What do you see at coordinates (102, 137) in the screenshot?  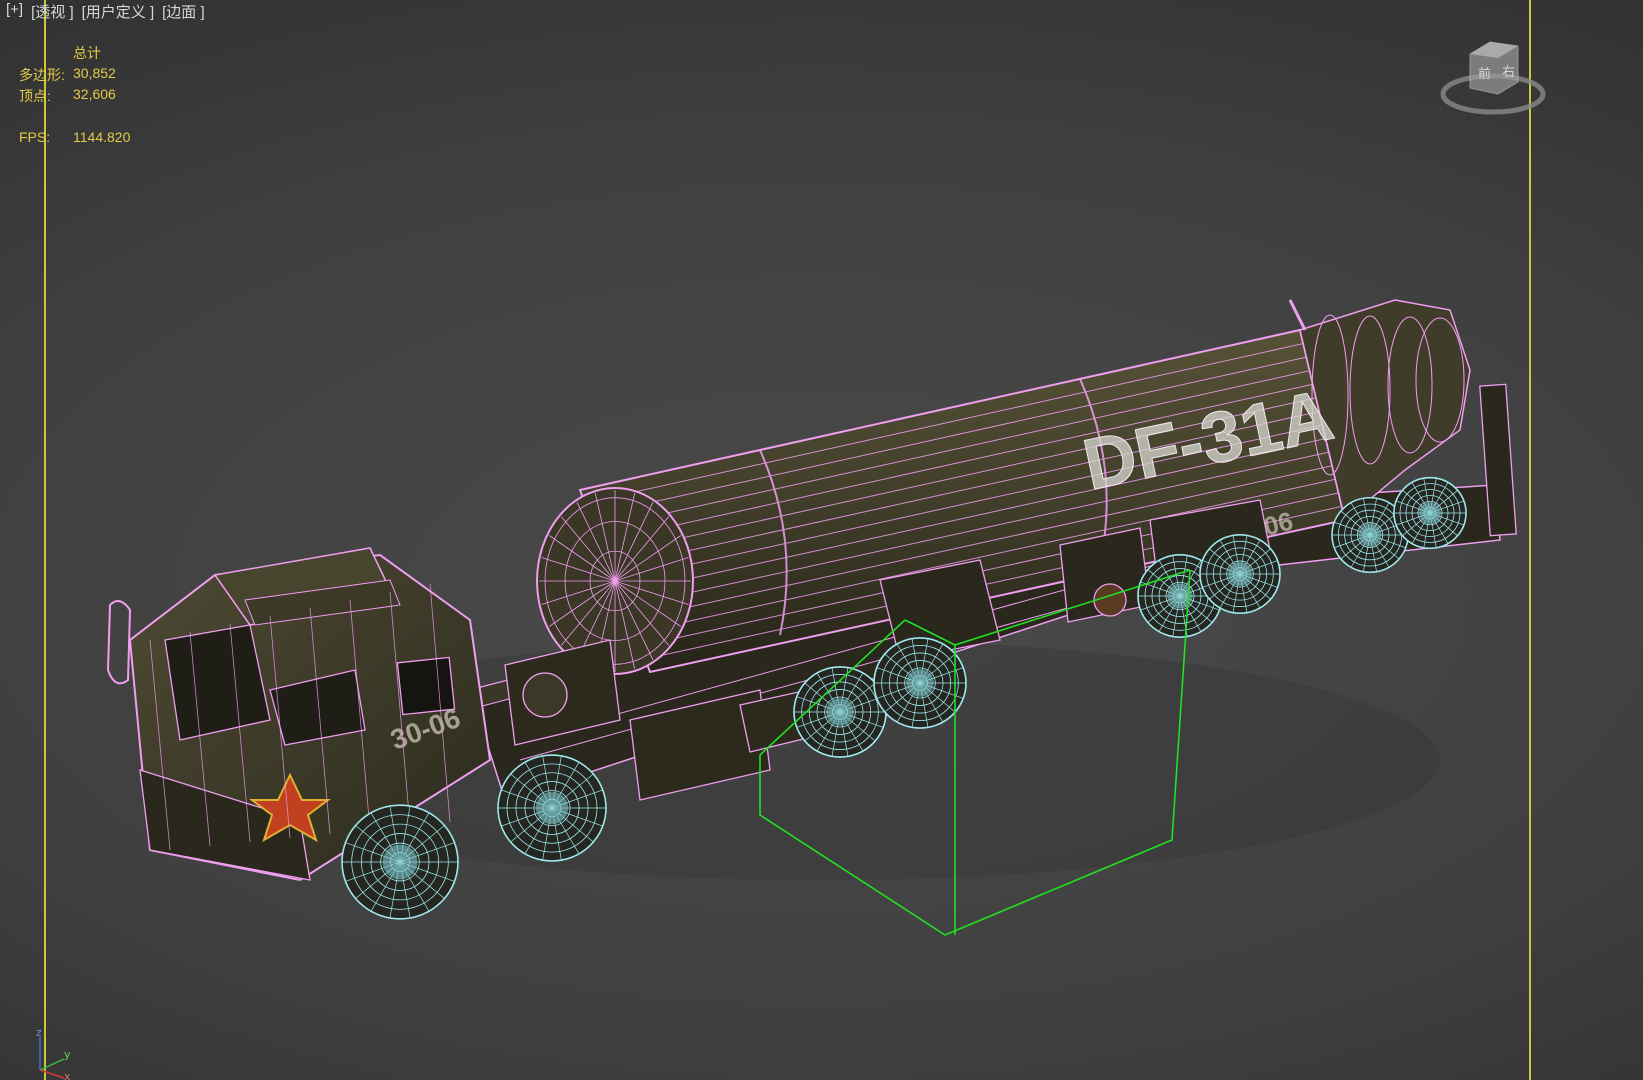 I see `fps-value: 1144.820` at bounding box center [102, 137].